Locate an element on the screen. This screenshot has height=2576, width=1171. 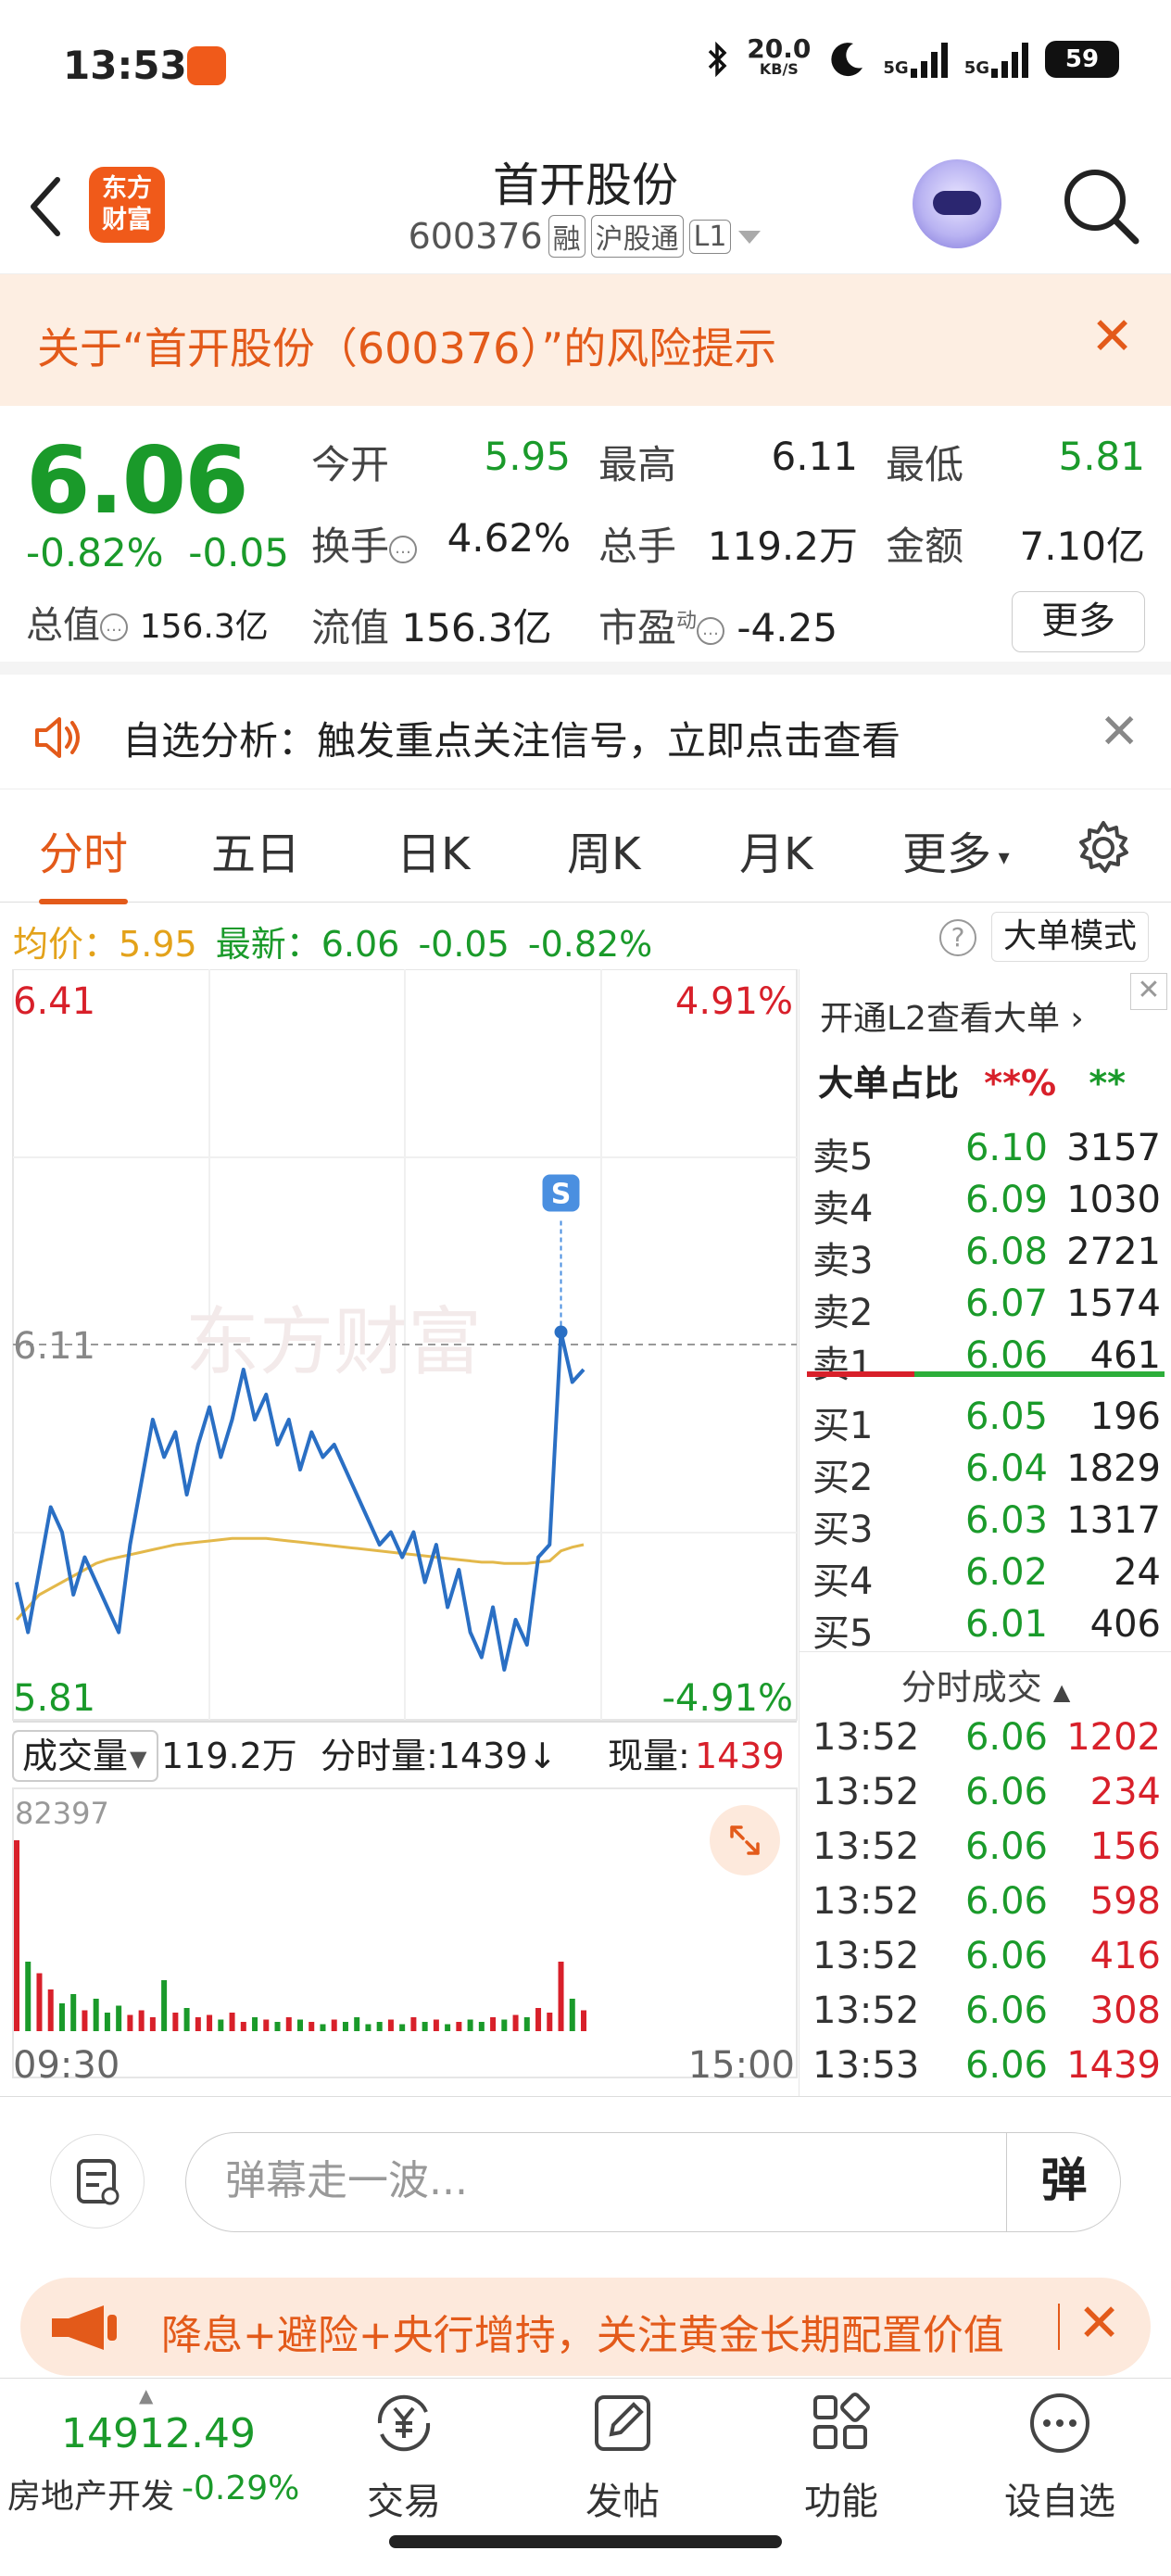
bid-row: 买3 6.03 1317 is located at coordinates (986, 1525).